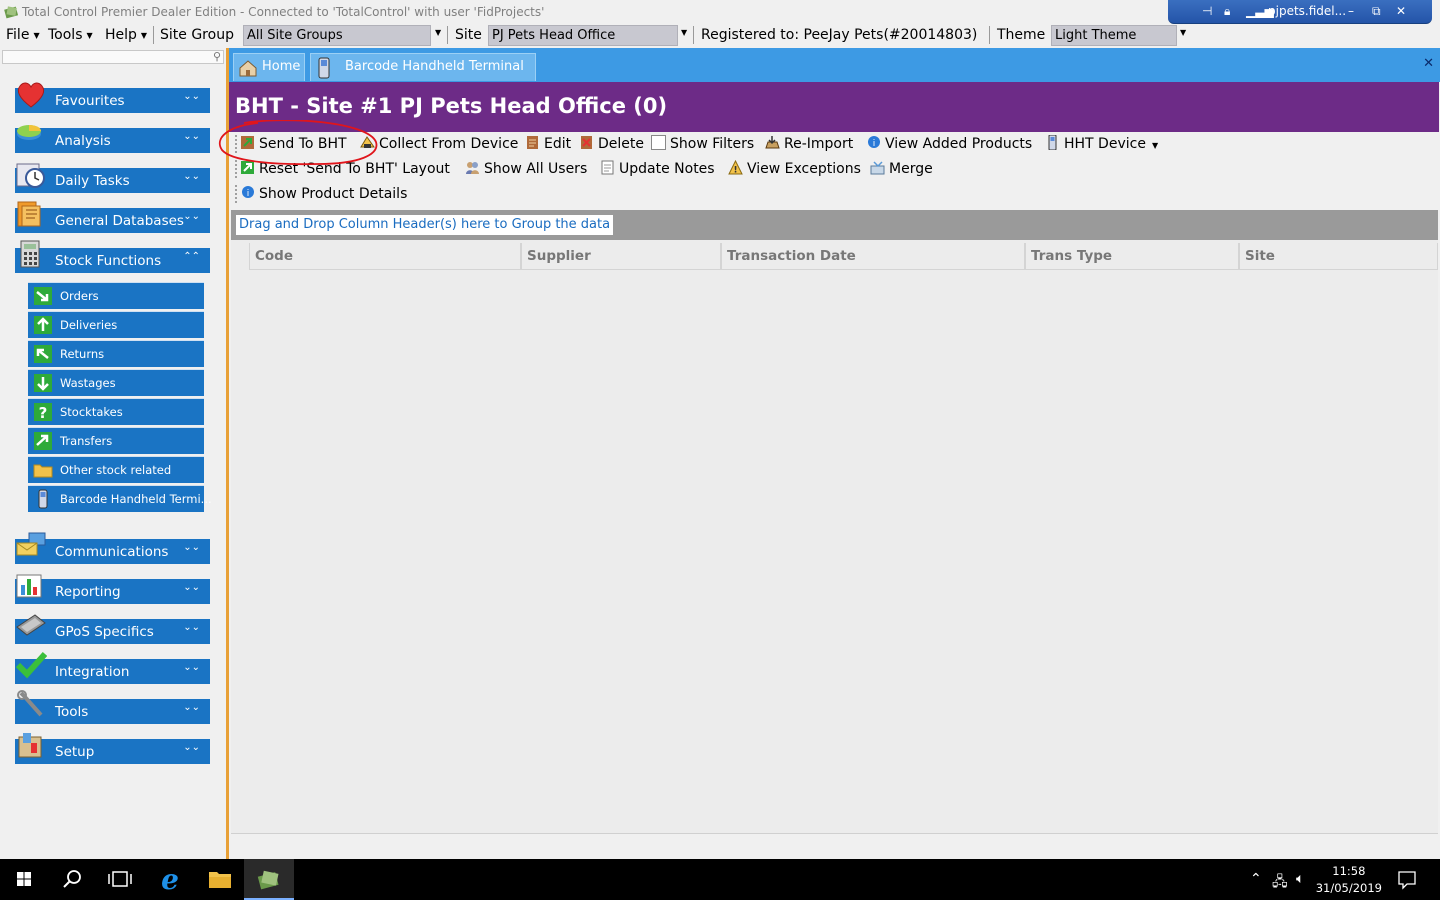  I want to click on column-header-supplier: Supplier, so click(621, 256).